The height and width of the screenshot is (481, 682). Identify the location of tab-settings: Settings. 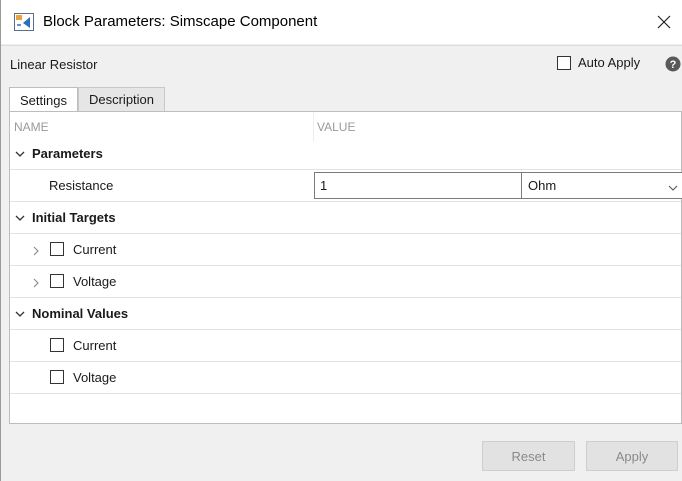
(43, 99).